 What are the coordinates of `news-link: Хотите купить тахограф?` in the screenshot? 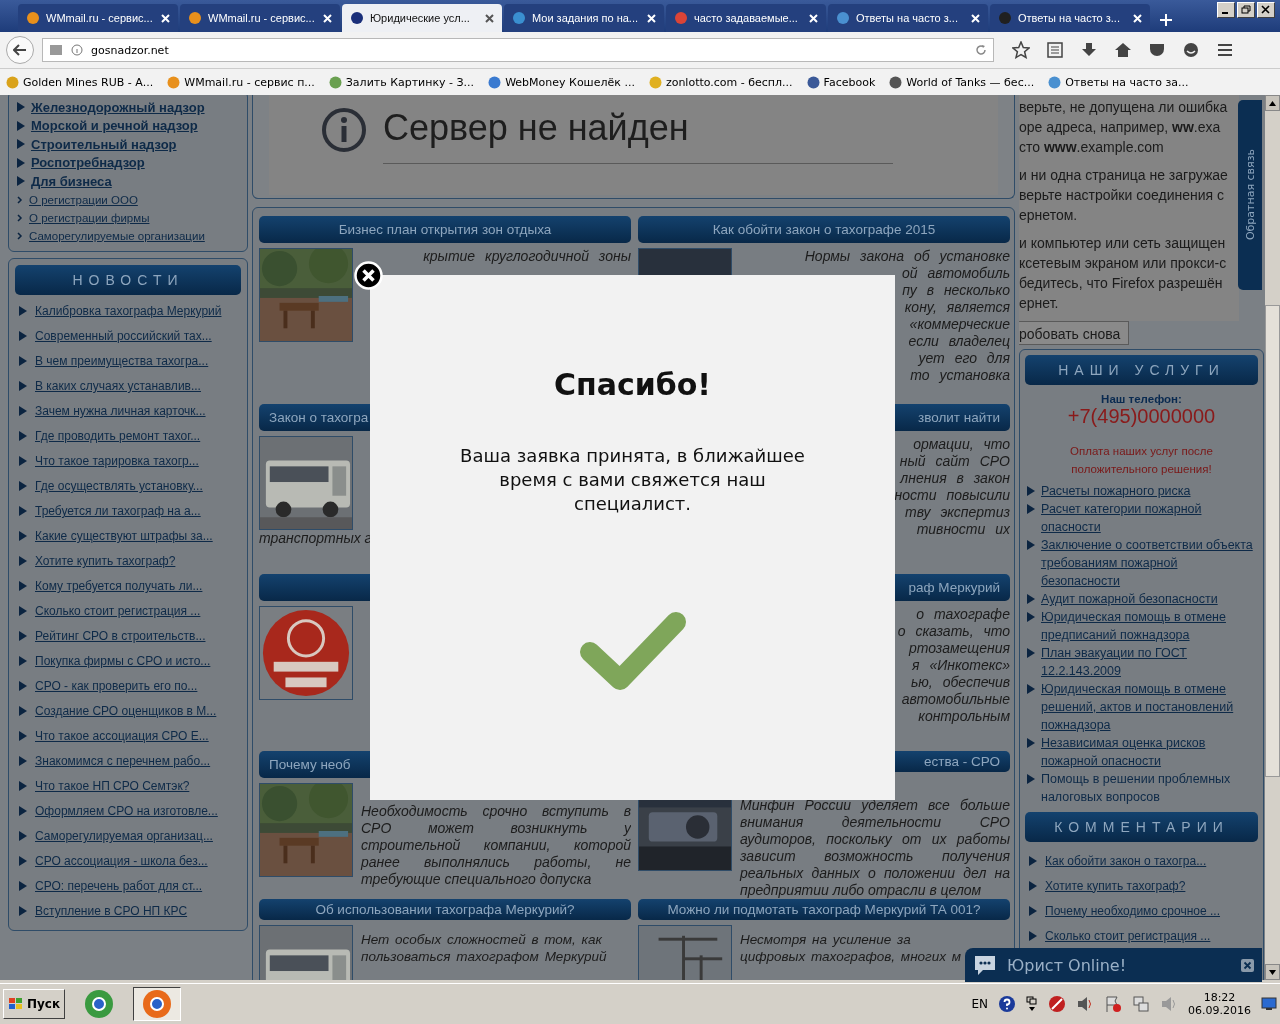 It's located at (105, 561).